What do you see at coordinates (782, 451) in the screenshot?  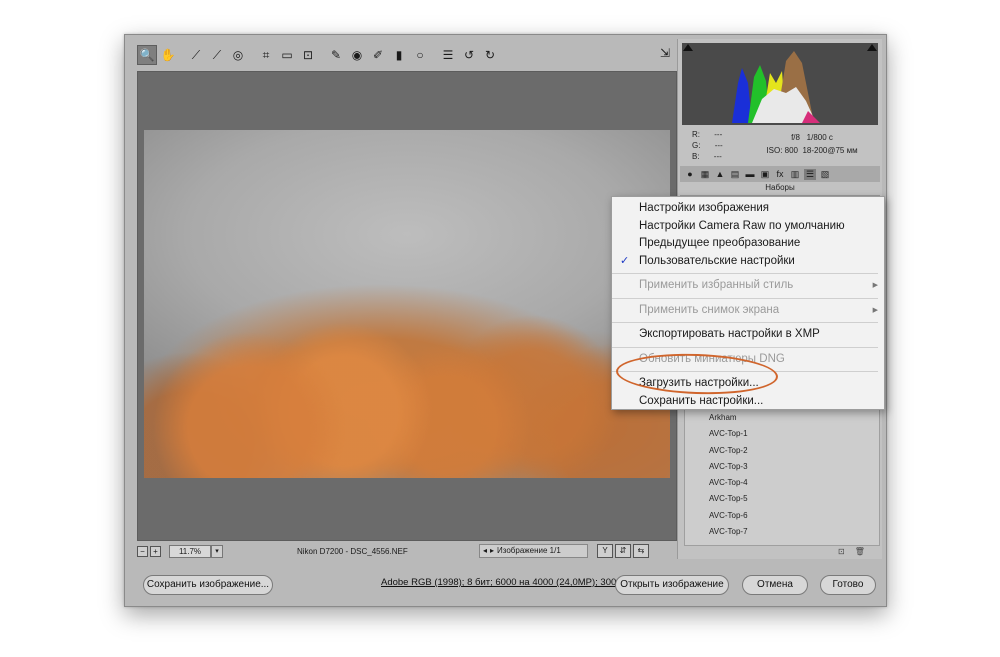 I see `preset-item: AVC-Top-2` at bounding box center [782, 451].